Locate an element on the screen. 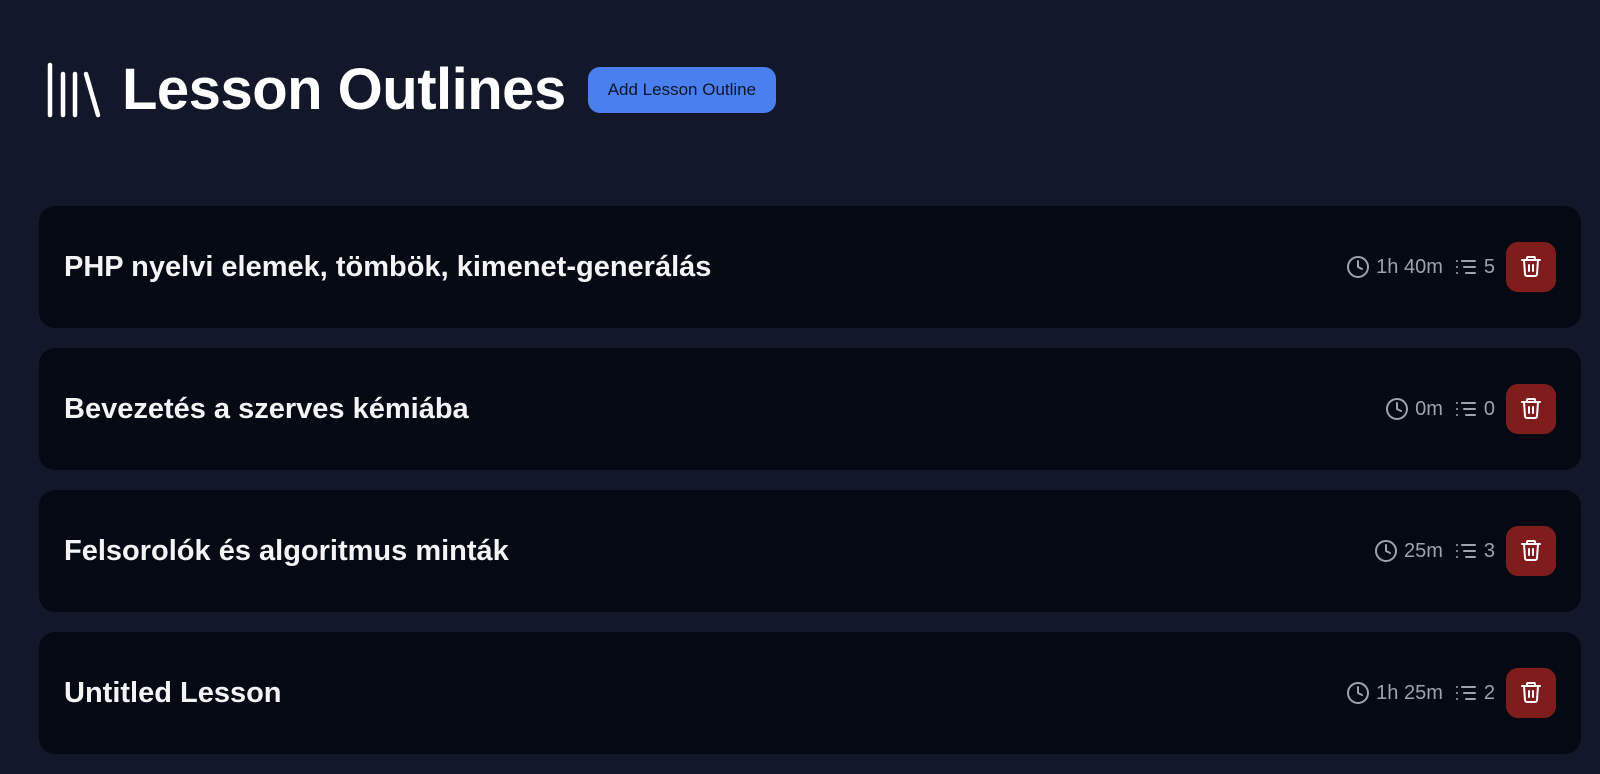 The height and width of the screenshot is (774, 1600). duration-text: 1h 25m is located at coordinates (1409, 692).